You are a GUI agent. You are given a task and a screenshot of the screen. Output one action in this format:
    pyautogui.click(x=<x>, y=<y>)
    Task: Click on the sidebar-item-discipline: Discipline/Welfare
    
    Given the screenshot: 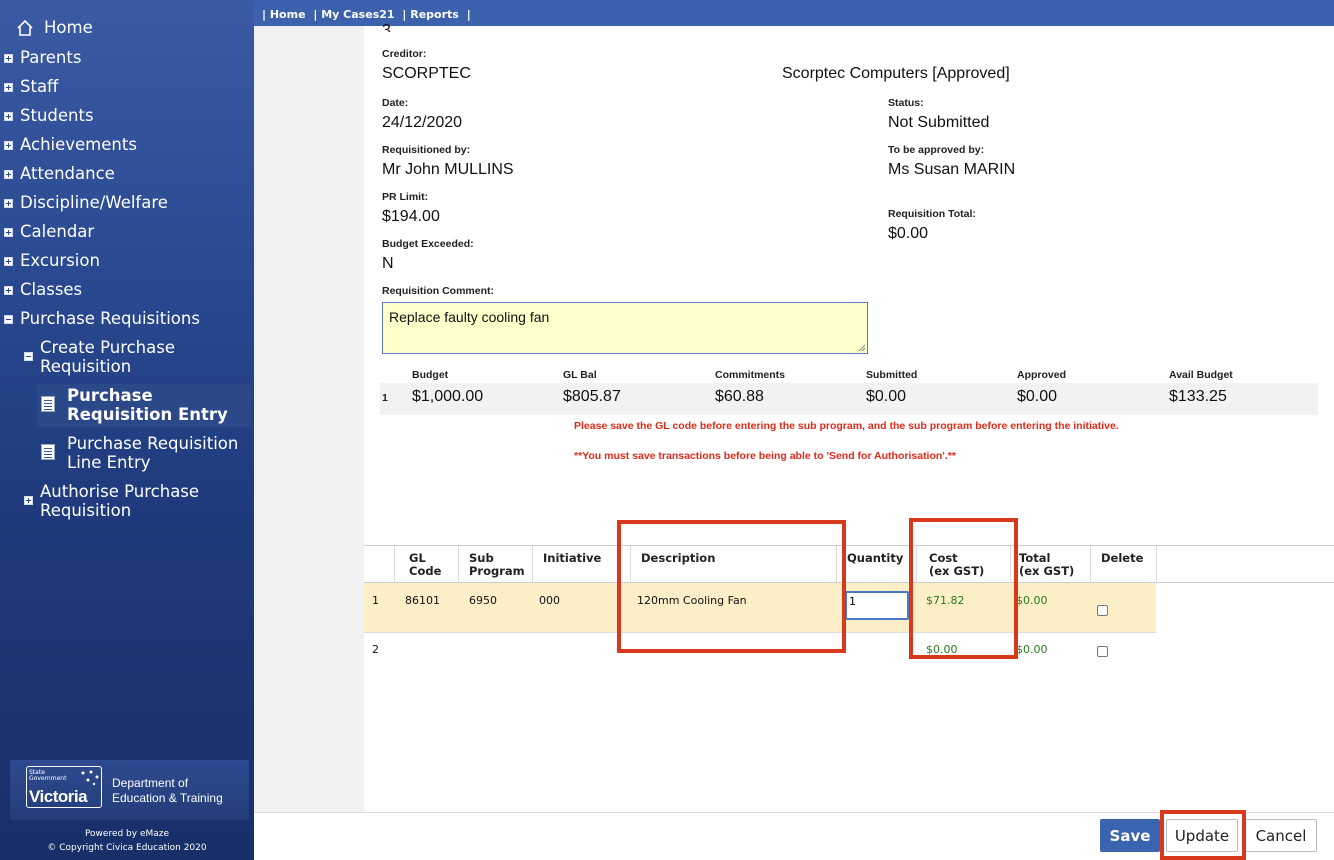 What is the action you would take?
    pyautogui.click(x=84, y=202)
    